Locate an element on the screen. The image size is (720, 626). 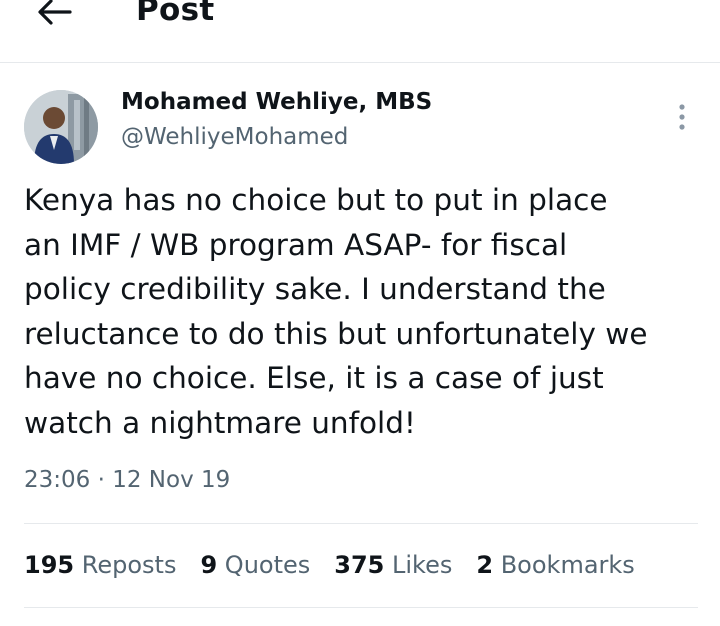
tweet-date: 12 Nov 19 is located at coordinates (171, 480).